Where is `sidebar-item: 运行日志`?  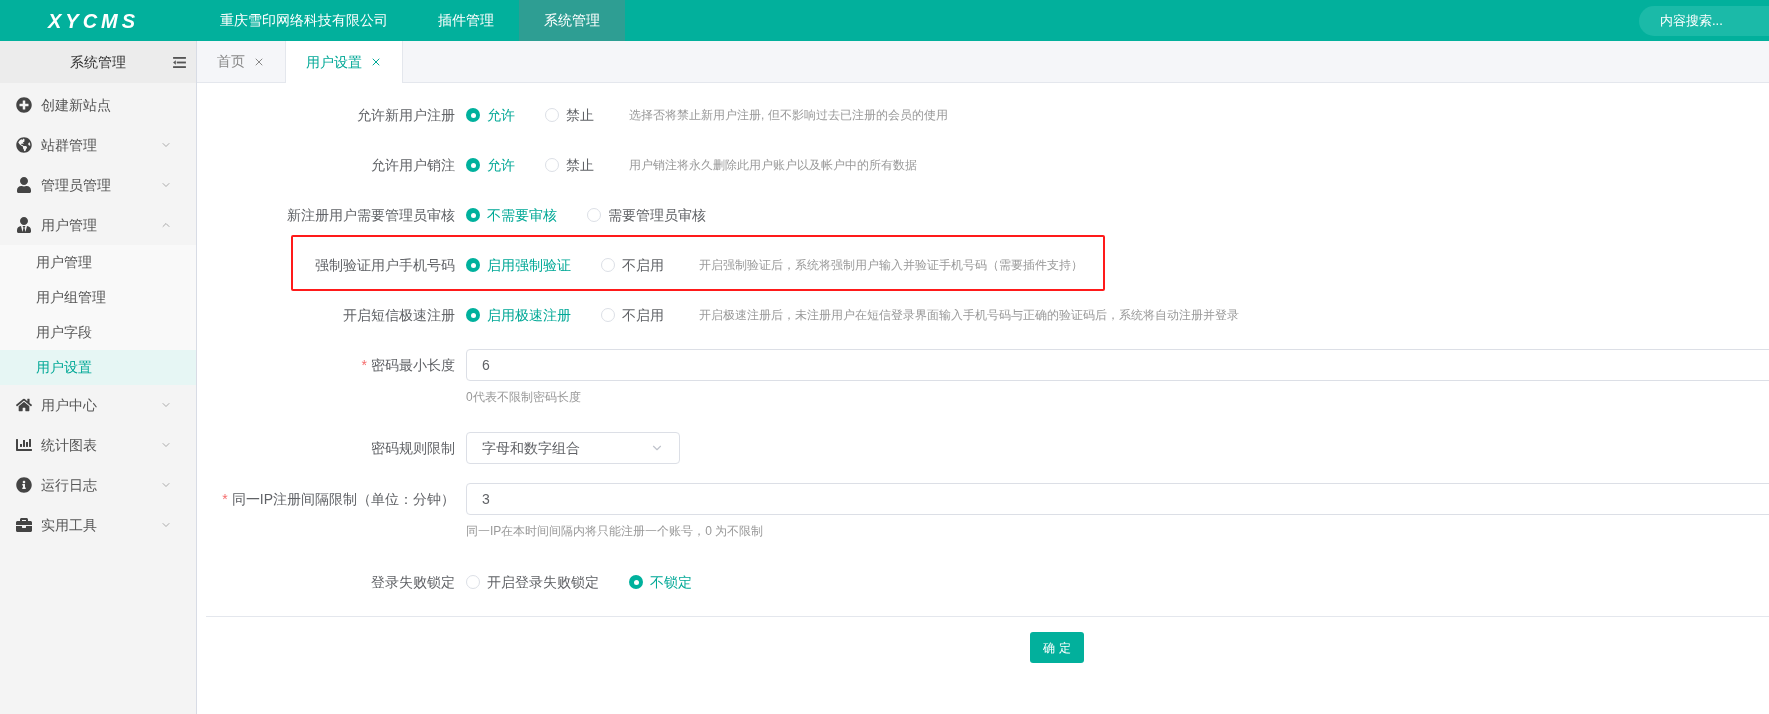
sidebar-item: 运行日志 is located at coordinates (98, 485).